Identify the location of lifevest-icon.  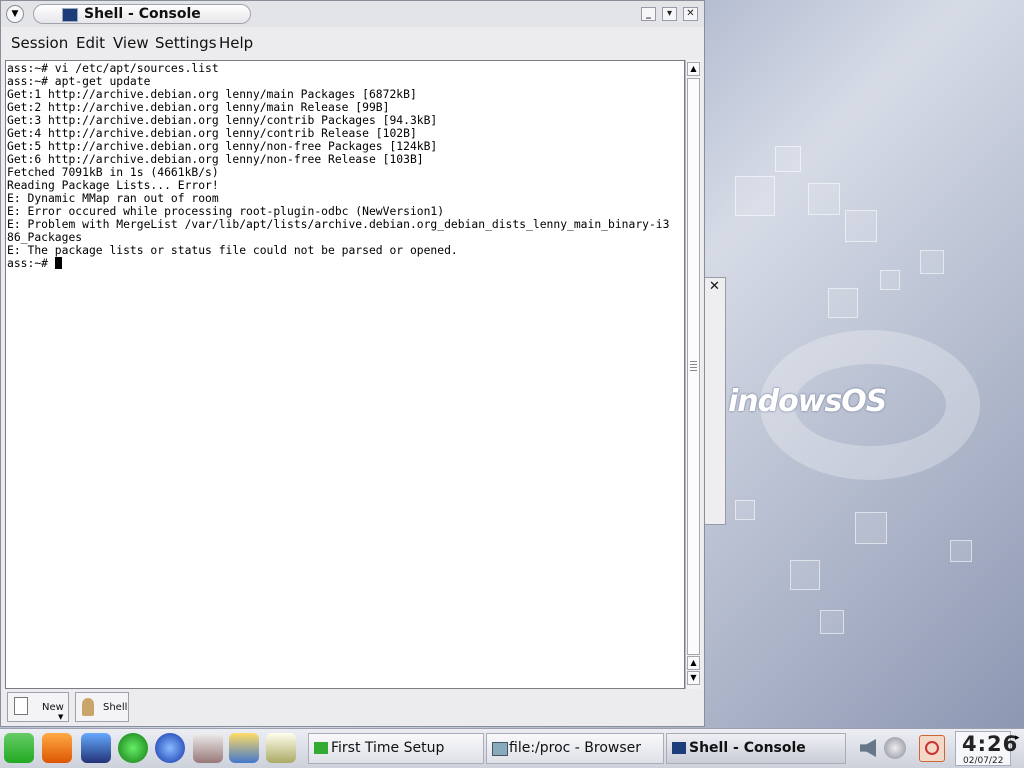
(57, 748).